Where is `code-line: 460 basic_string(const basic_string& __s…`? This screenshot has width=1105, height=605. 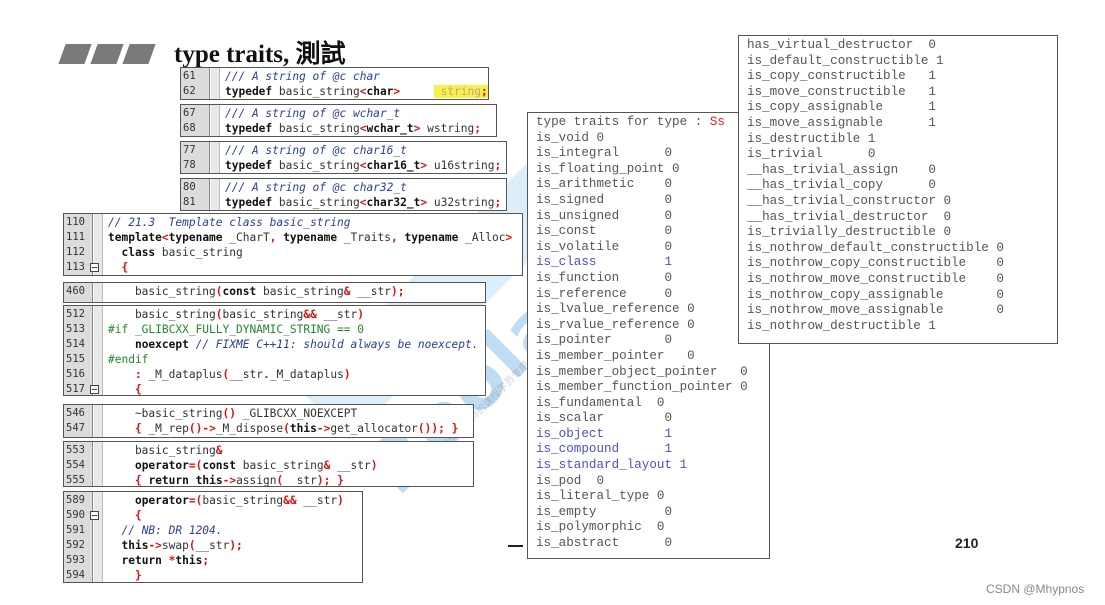
code-line: 460 basic_string(const basic_string& __s… is located at coordinates (274, 291).